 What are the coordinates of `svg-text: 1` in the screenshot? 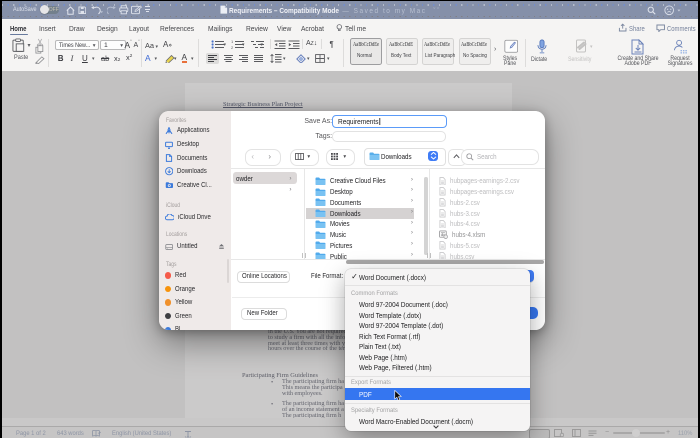 It's located at (232, 42).